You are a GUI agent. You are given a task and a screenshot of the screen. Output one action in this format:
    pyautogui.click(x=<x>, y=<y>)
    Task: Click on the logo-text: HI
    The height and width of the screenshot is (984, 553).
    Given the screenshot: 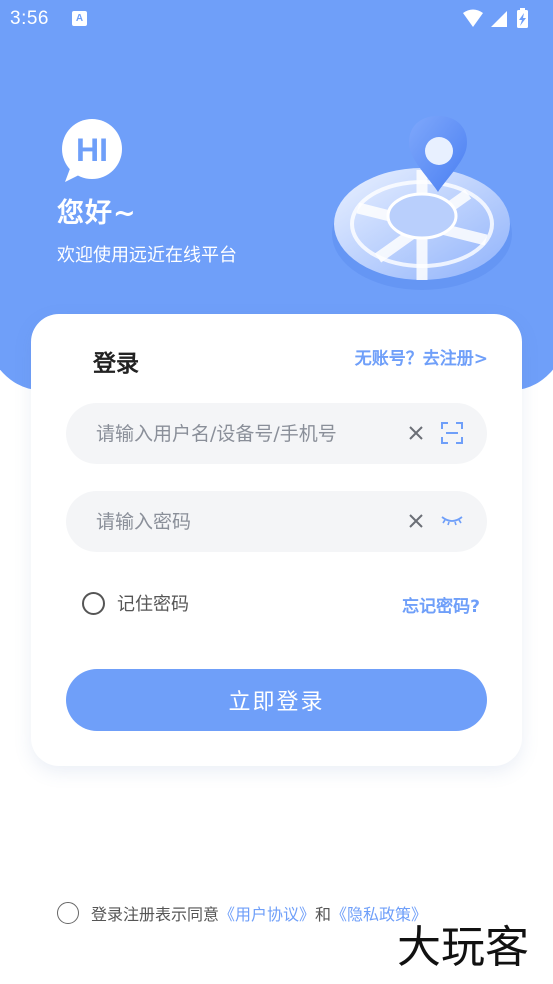 What is the action you would take?
    pyautogui.click(x=92, y=150)
    